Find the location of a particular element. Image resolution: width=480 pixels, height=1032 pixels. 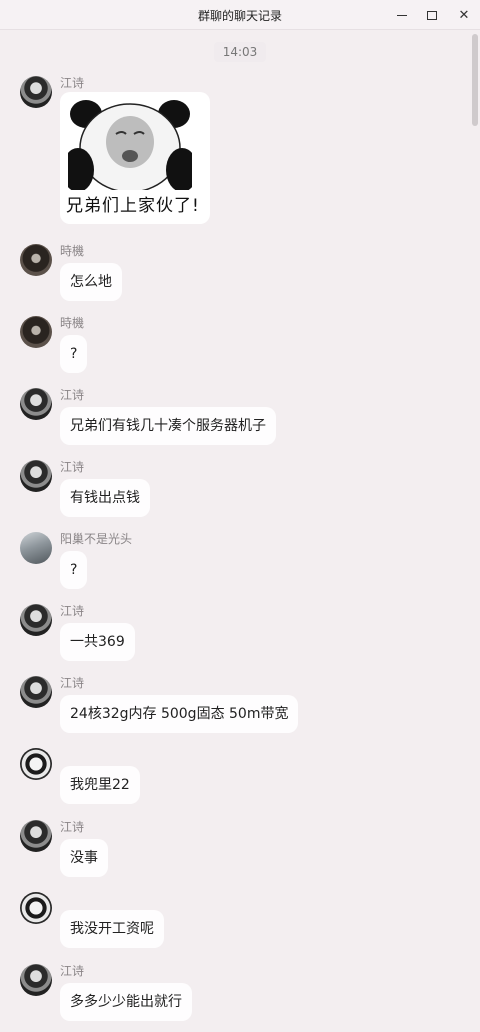

message-bubble: 有钱出点钱 is located at coordinates (105, 498).